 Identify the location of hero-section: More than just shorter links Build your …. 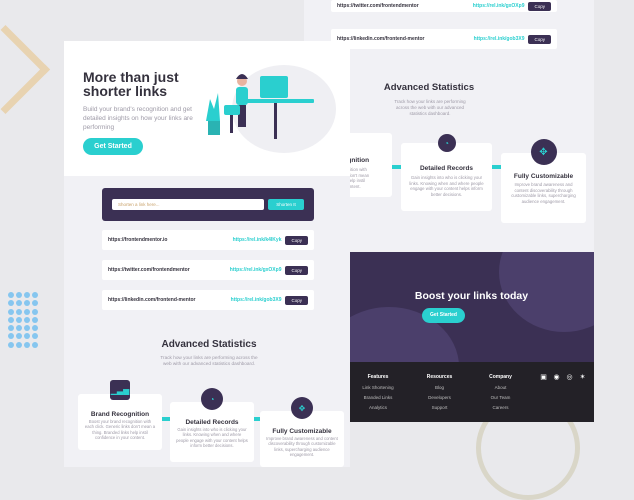
(207, 108).